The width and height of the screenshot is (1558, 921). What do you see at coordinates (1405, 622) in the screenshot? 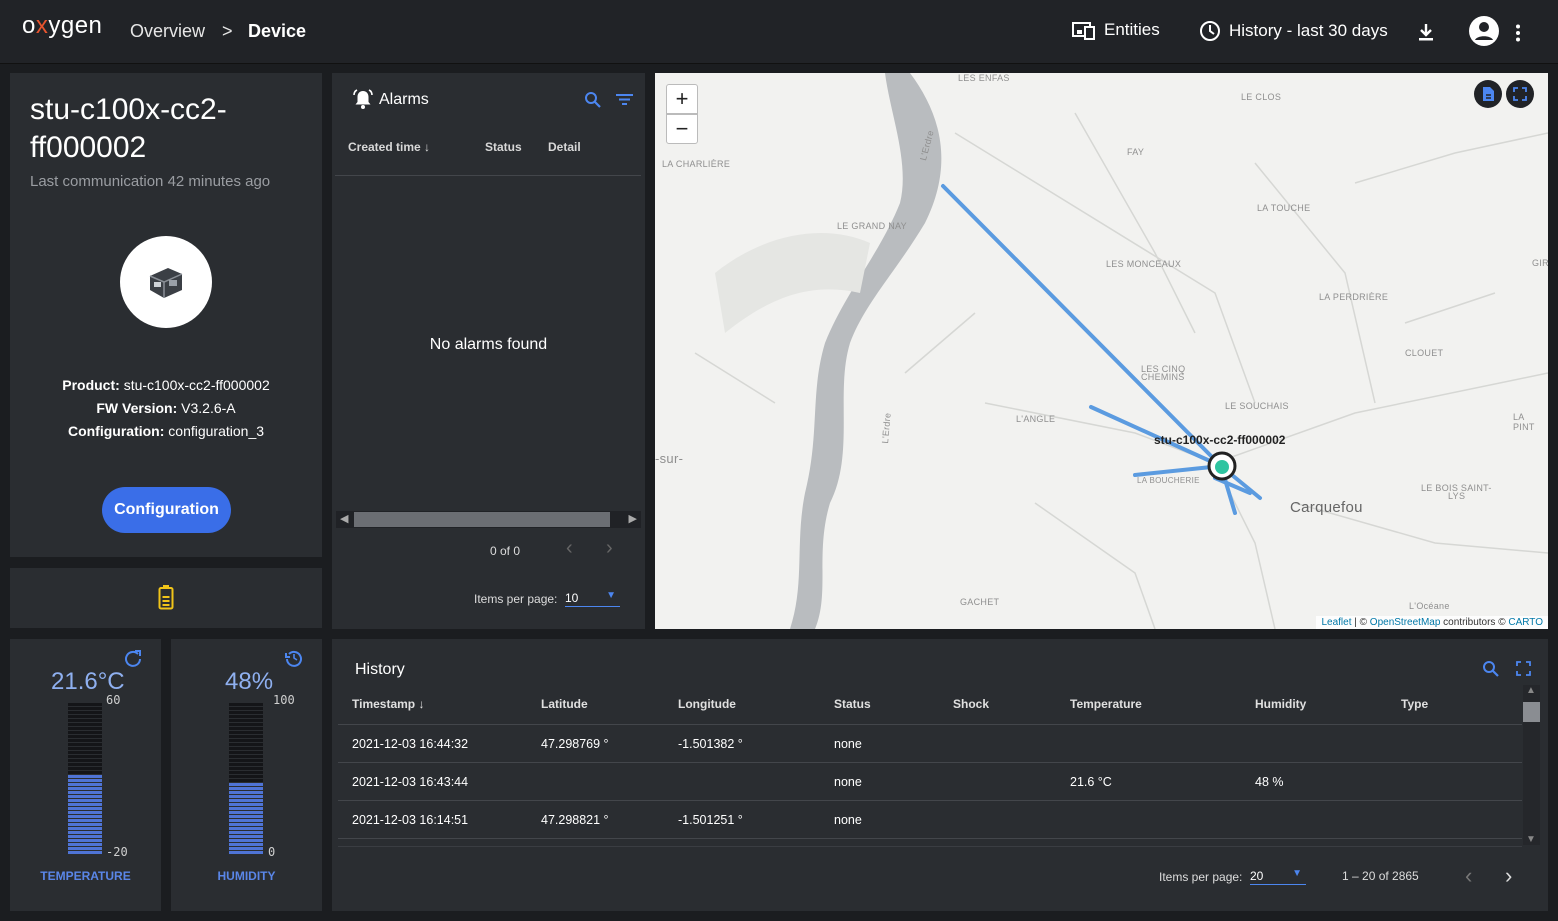
I see `attribution-osm: OpenStreetMap` at bounding box center [1405, 622].